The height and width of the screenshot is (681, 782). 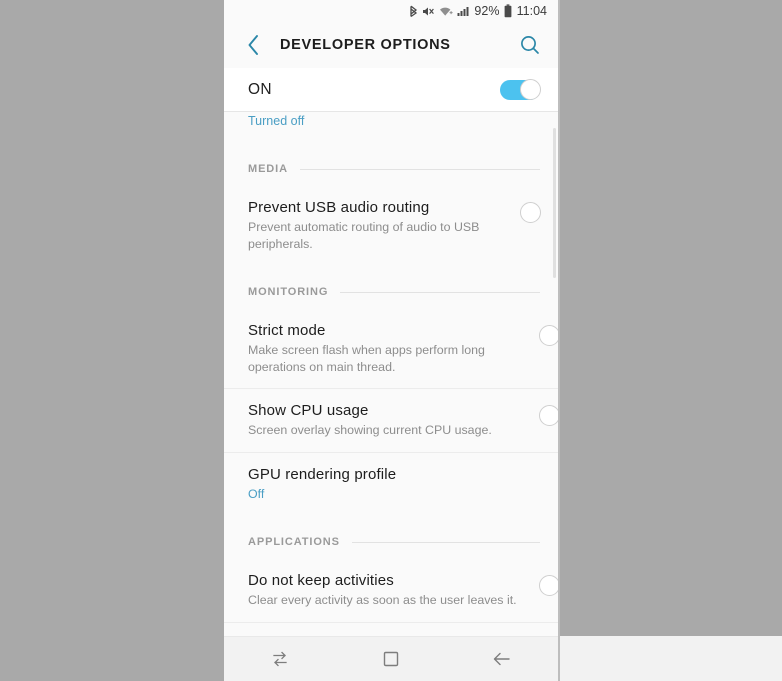 I want to click on master-switch-toggle, so click(x=520, y=89).